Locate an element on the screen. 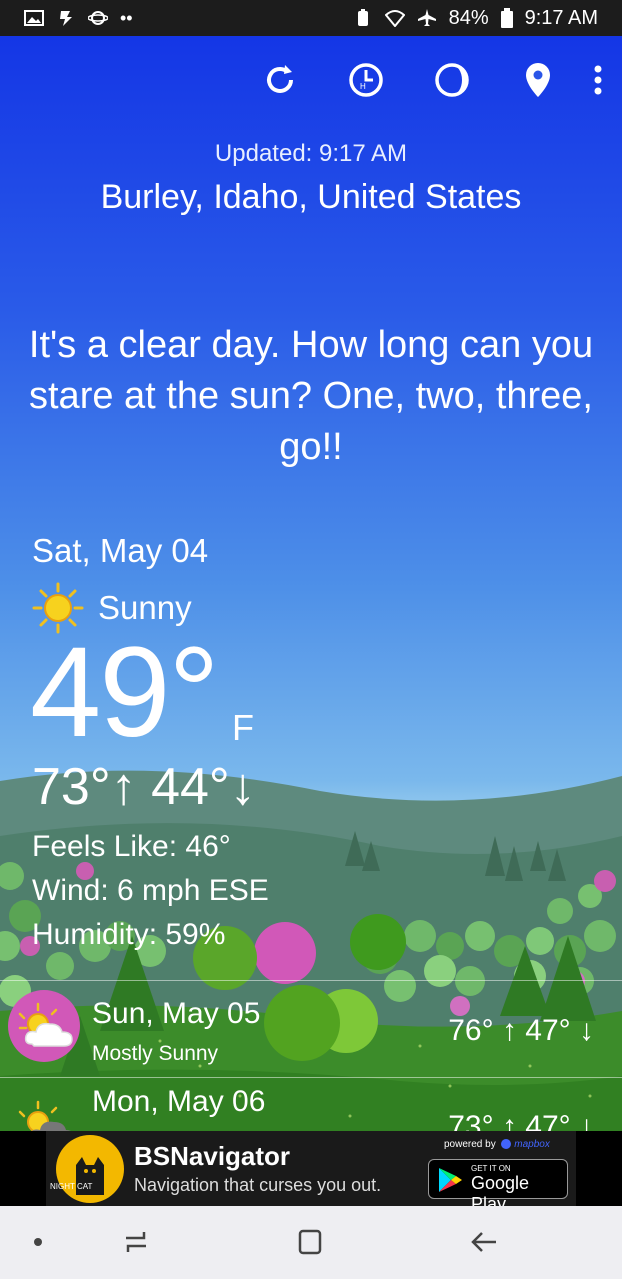 This screenshot has height=1279, width=622. home-icon is located at coordinates (310, 1242).